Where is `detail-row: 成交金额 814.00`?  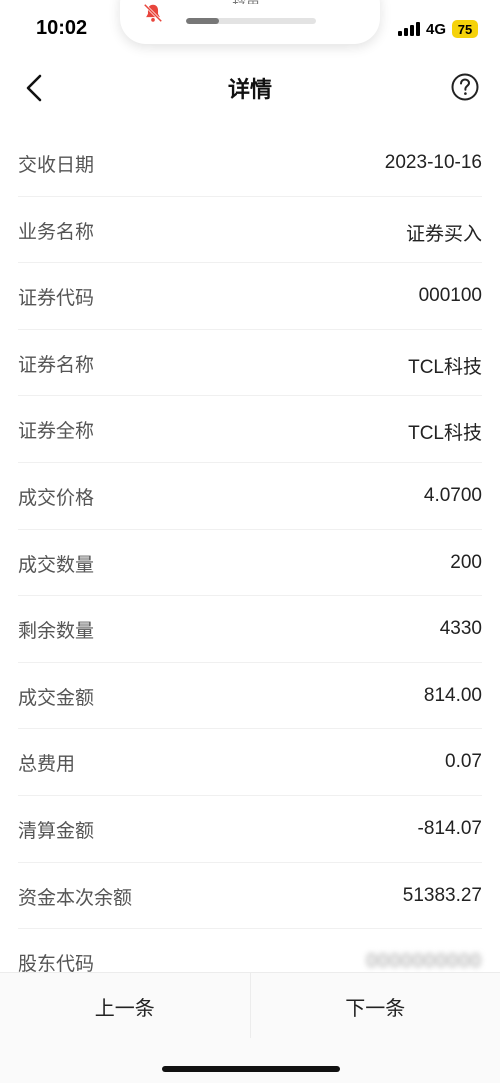 detail-row: 成交金额 814.00 is located at coordinates (250, 696).